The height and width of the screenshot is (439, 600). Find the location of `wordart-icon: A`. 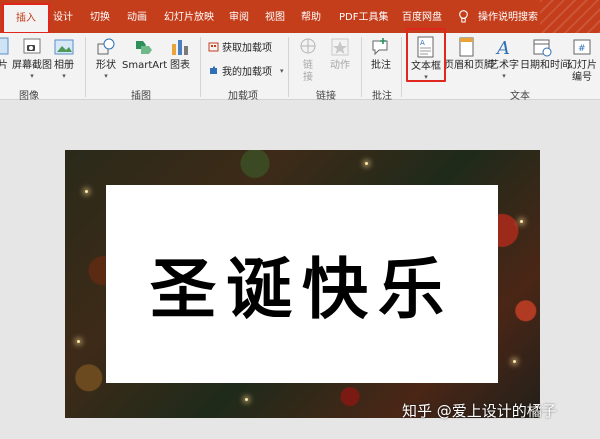

wordart-icon: A is located at coordinates (502, 48).